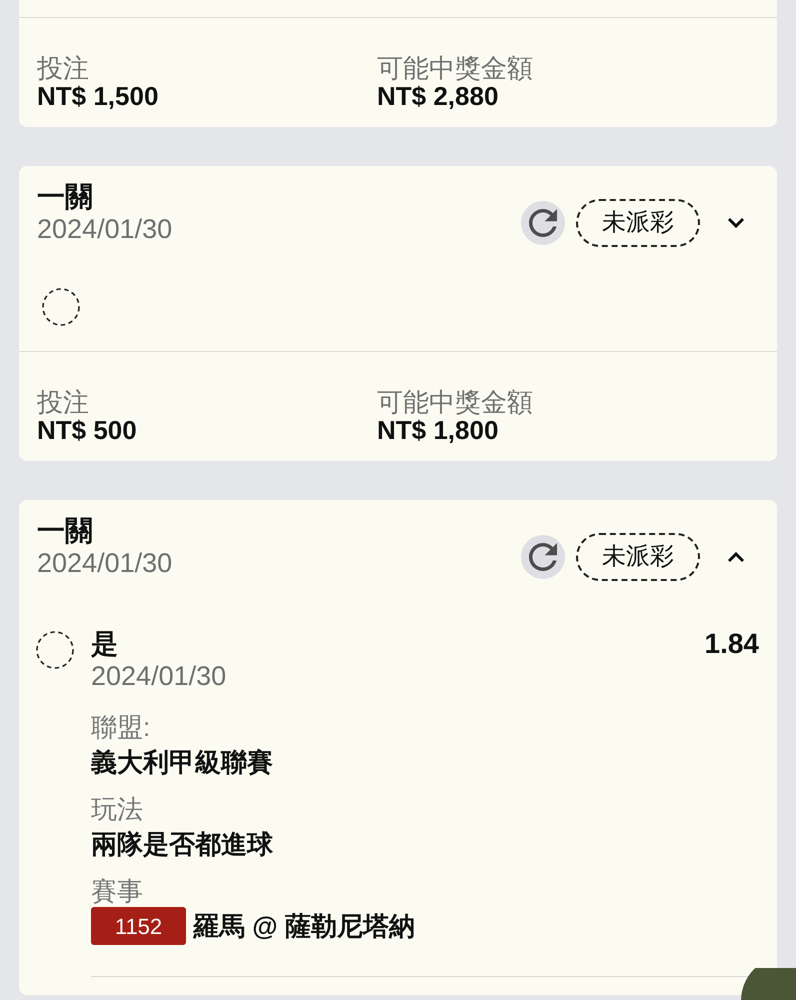 The width and height of the screenshot is (796, 1000). Describe the element at coordinates (159, 676) in the screenshot. I see `selection-date: 2024/01/30` at that location.